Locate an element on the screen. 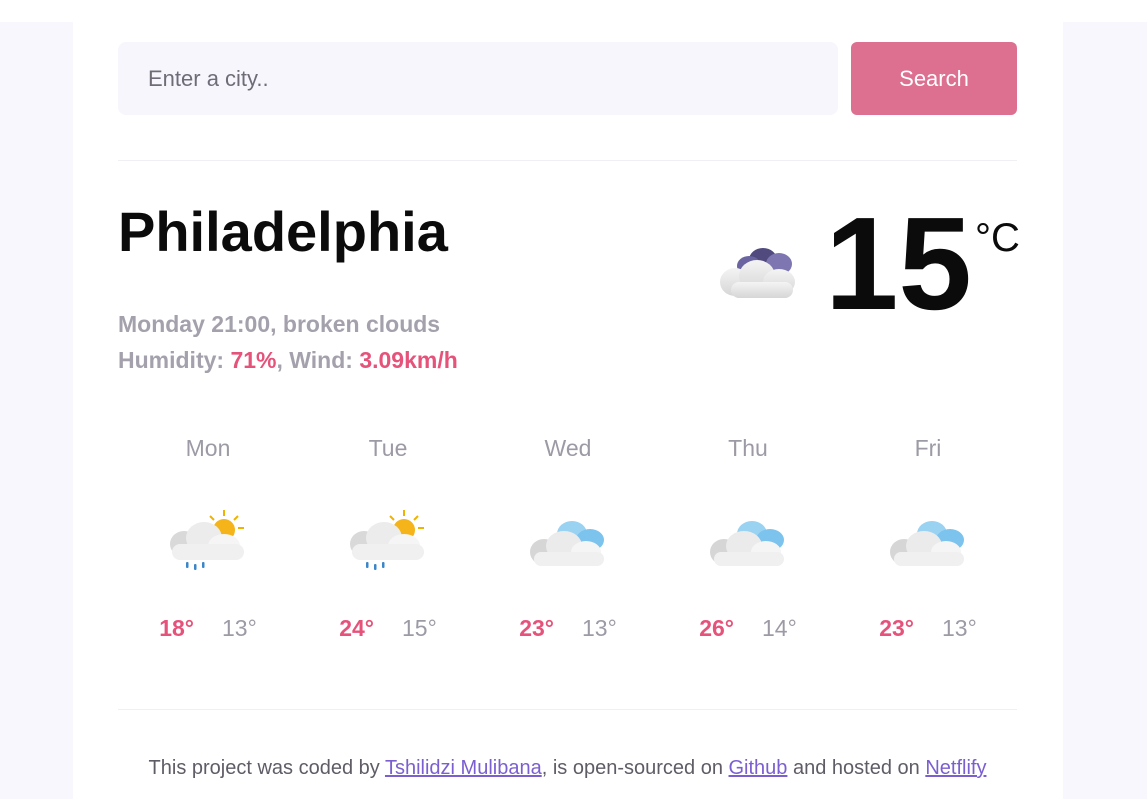  forecast-day: Fri 23° 13° is located at coordinates (928, 538).